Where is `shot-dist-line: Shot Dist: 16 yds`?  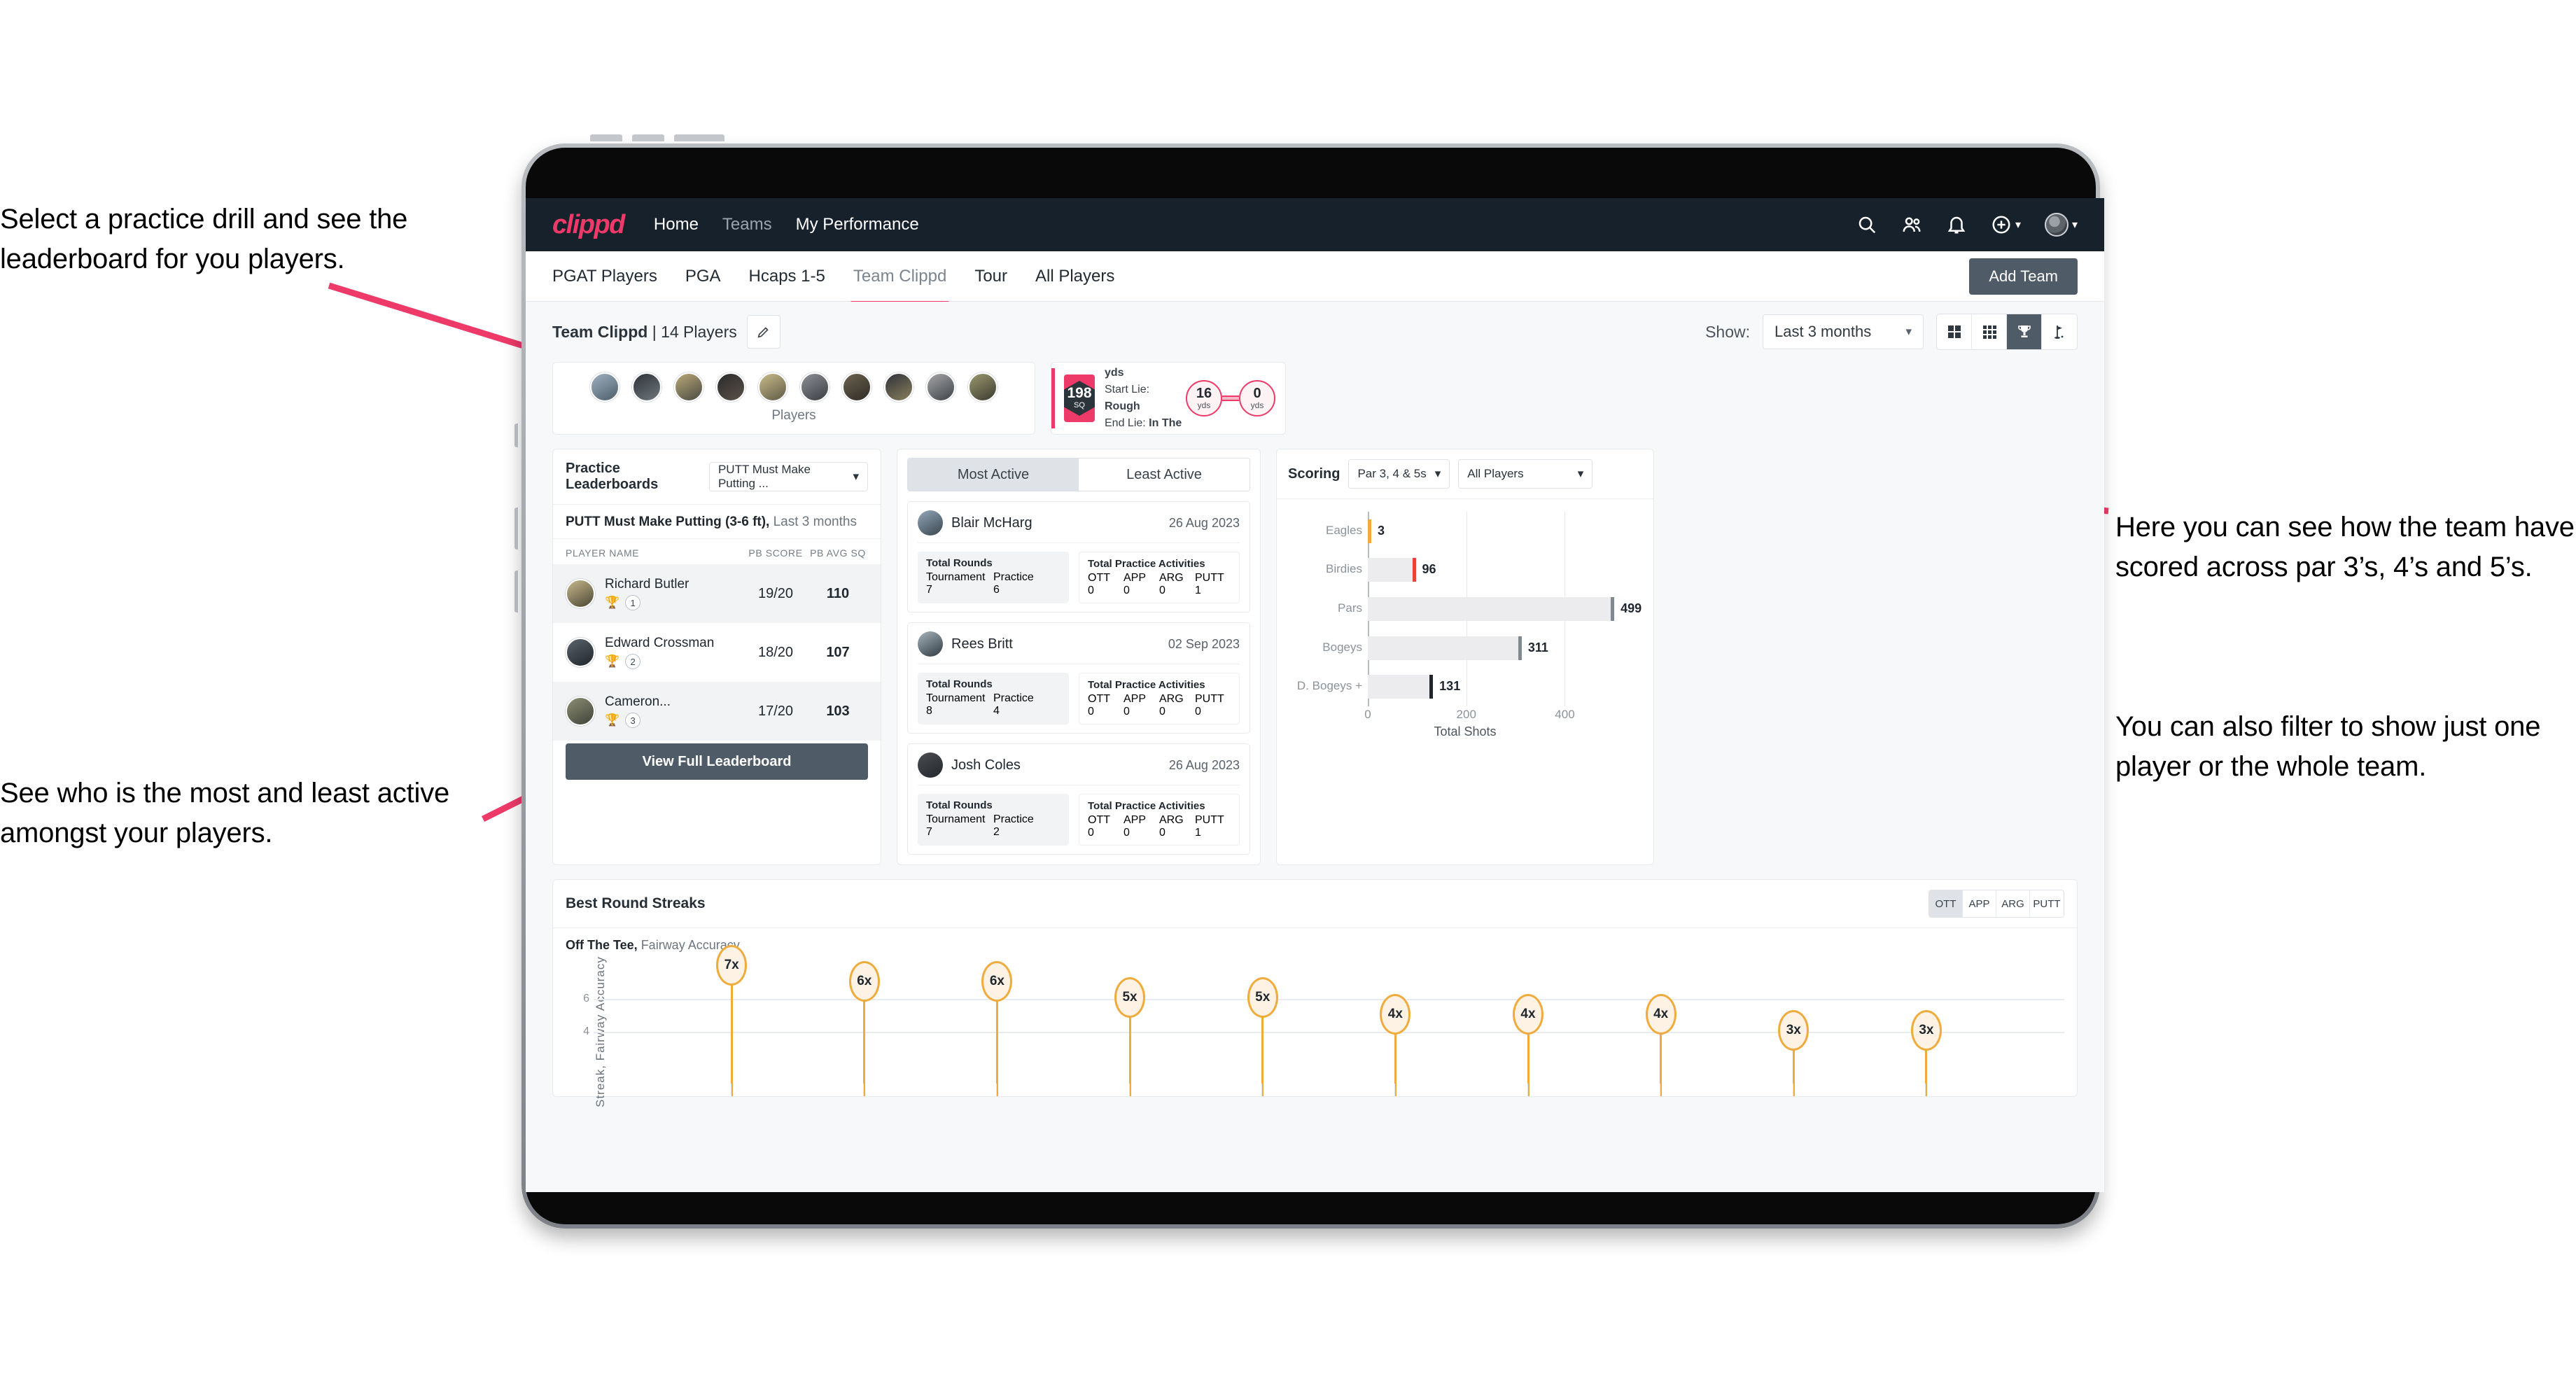
shot-dist-line: Shot Dist: 16 yds is located at coordinates (1145, 372).